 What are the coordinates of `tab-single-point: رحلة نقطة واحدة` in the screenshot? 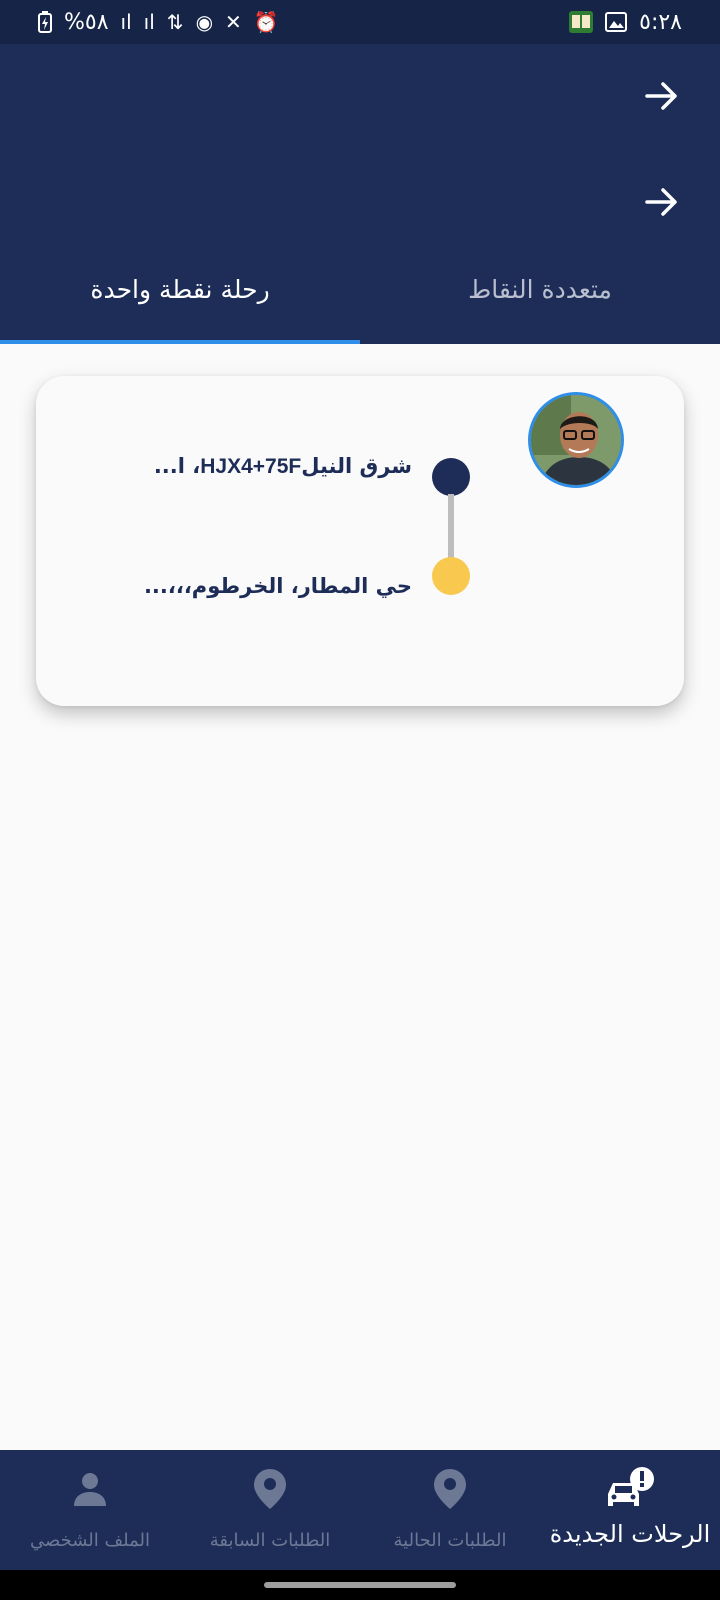 It's located at (180, 294).